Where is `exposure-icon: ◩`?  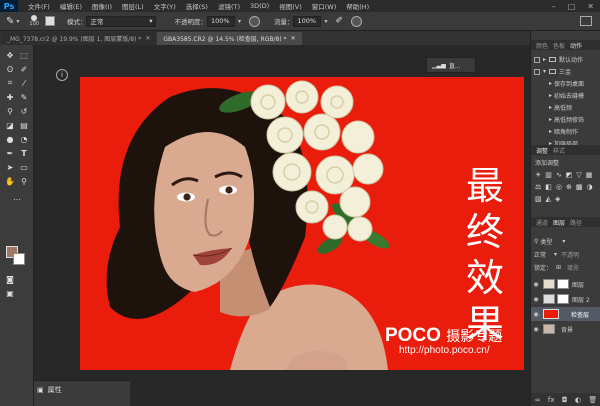
exposure-icon: ◩ is located at coordinates (569, 175).